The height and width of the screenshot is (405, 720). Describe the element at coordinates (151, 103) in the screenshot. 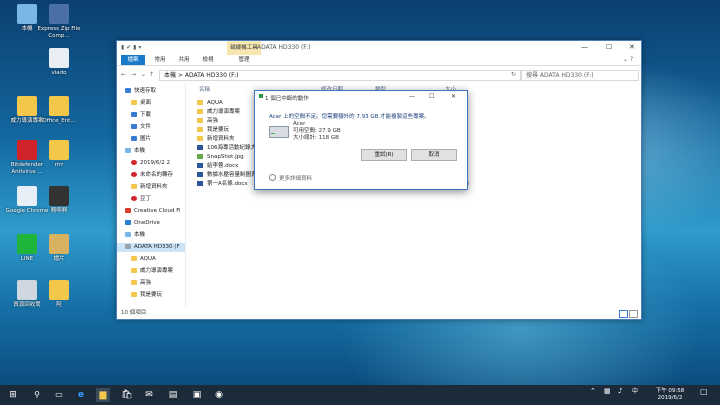

I see `sidebar-item: 桌面` at that location.